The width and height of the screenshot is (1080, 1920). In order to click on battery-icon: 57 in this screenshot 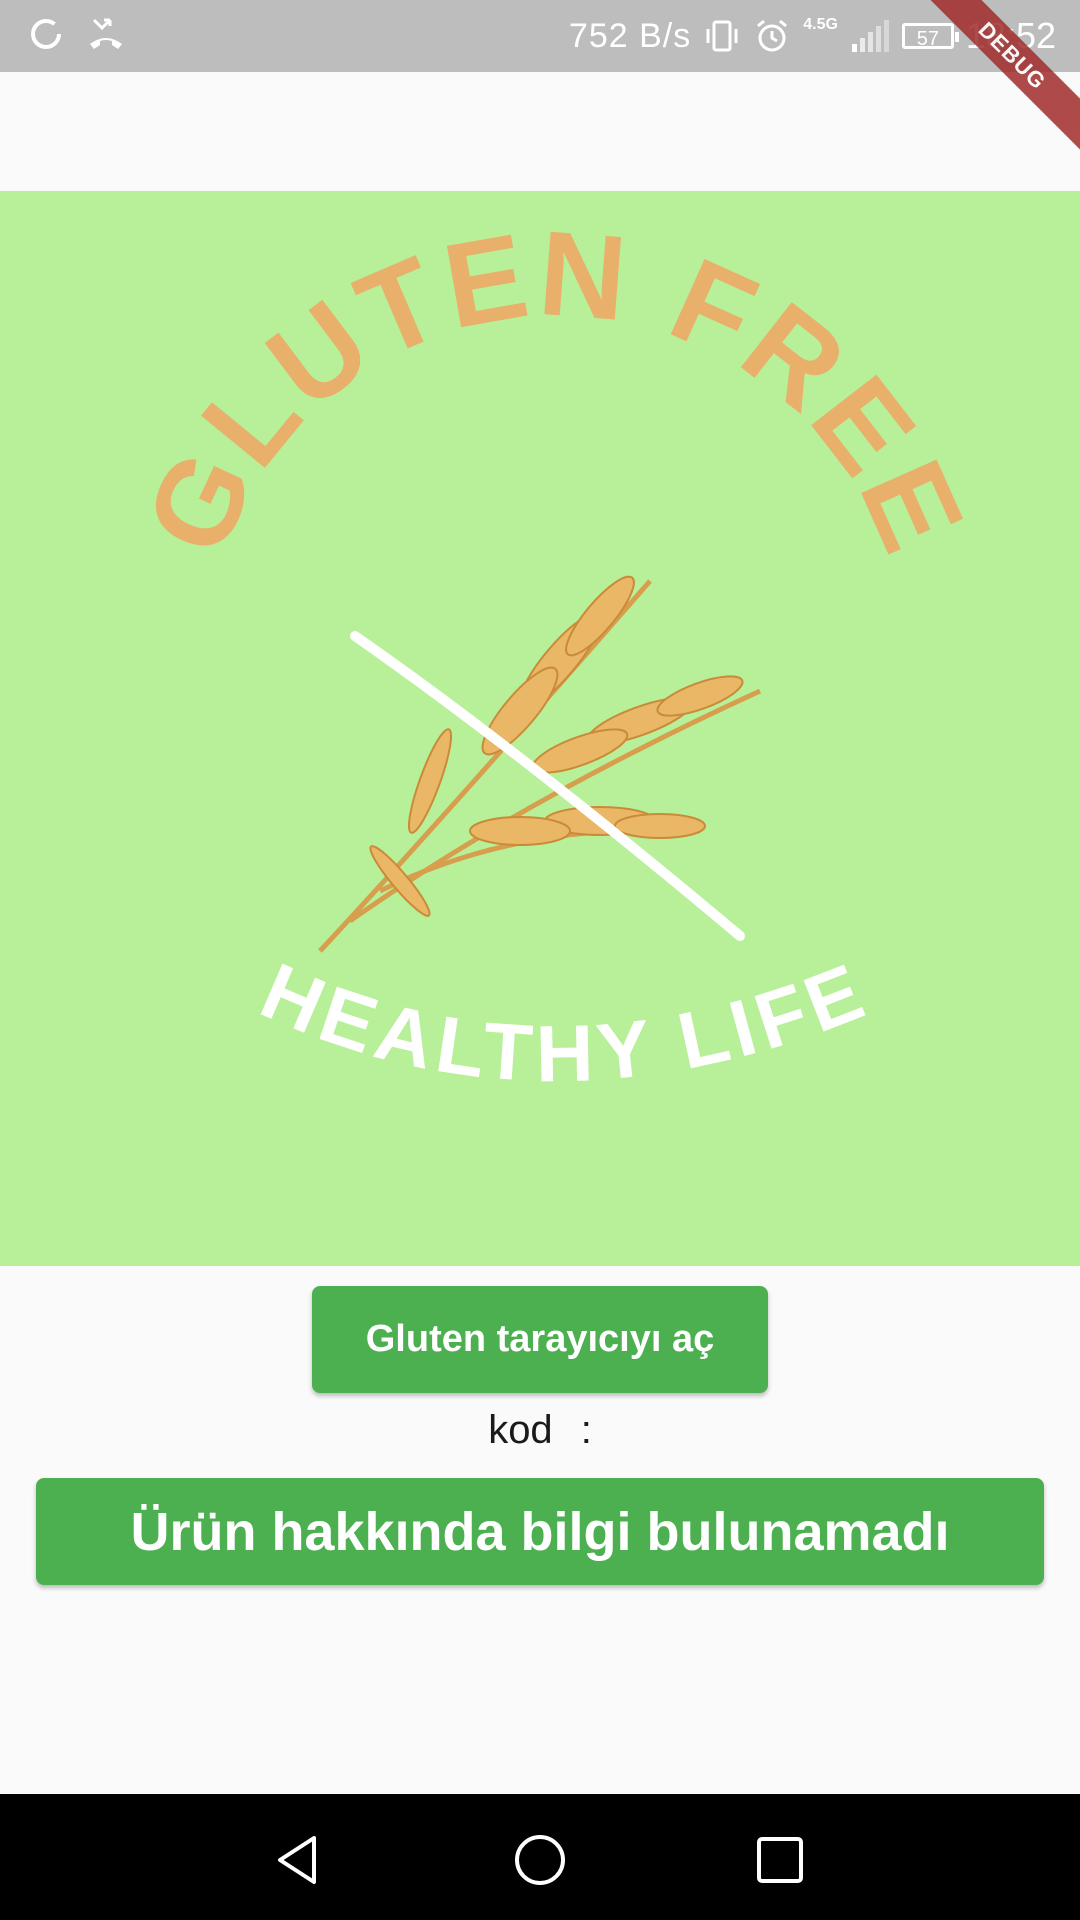, I will do `click(930, 36)`.